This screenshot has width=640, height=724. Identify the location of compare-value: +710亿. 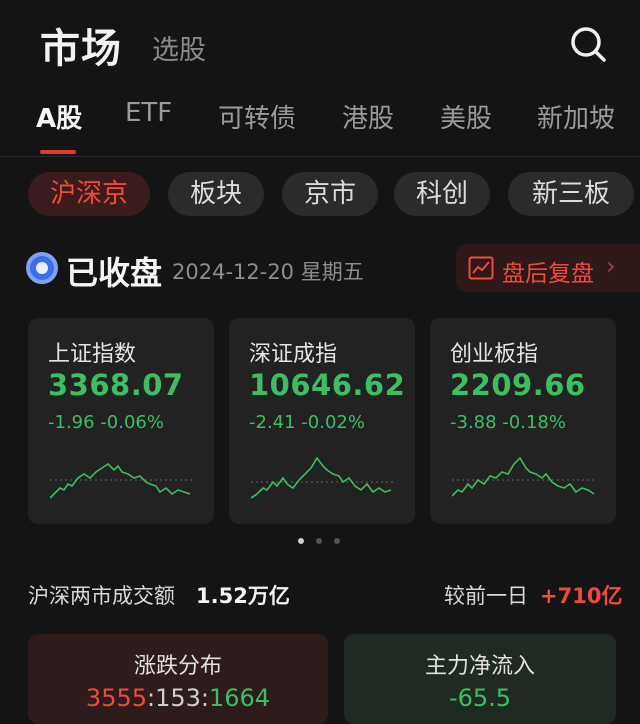
(581, 596).